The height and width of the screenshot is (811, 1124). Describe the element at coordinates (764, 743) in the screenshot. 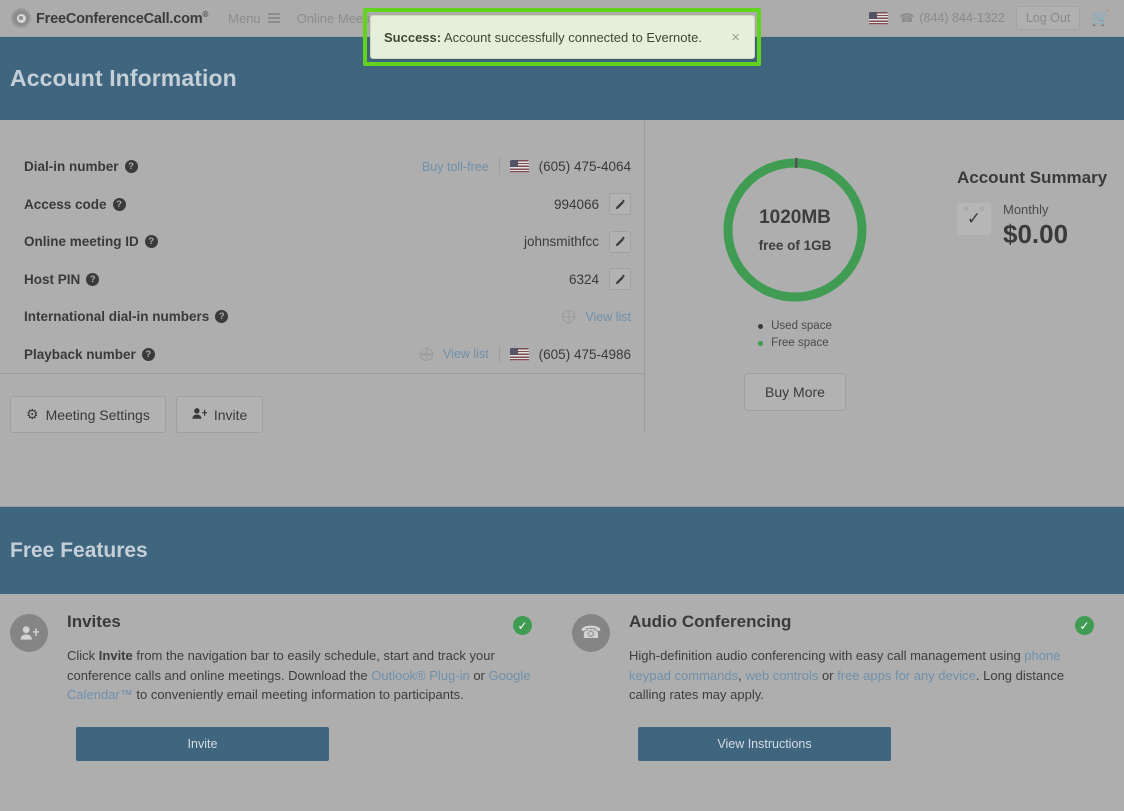

I see `view-instructions-cta-button: View Instructions` at that location.